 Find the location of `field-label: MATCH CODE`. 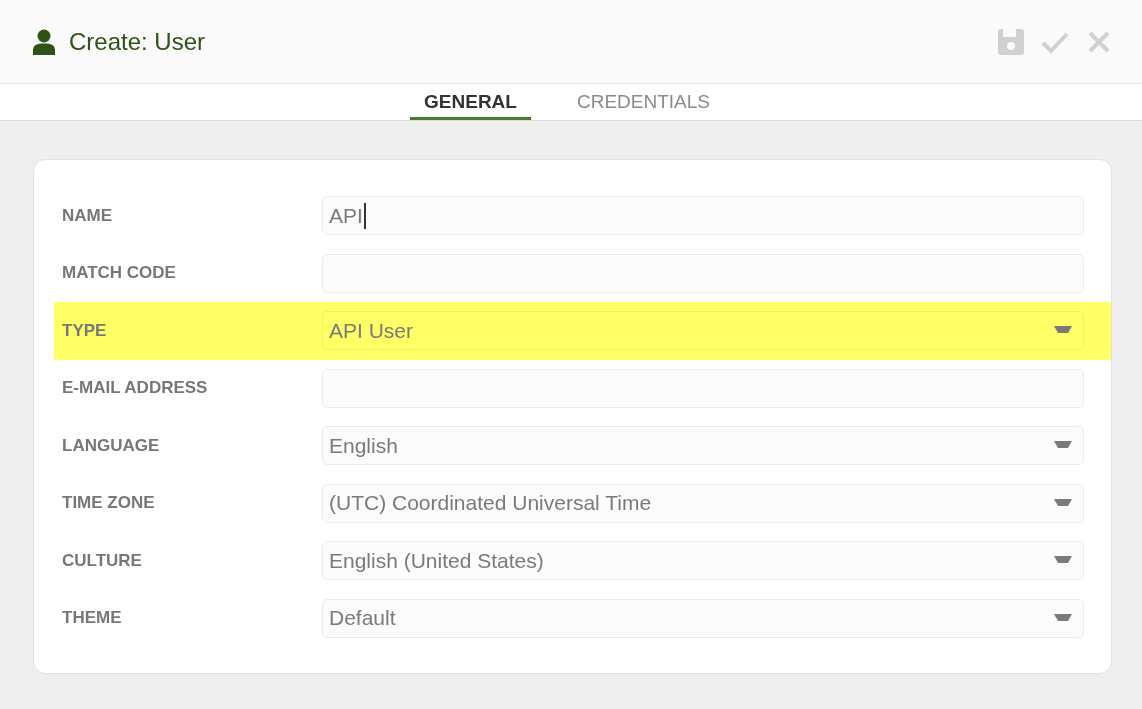

field-label: MATCH CODE is located at coordinates (119, 273).